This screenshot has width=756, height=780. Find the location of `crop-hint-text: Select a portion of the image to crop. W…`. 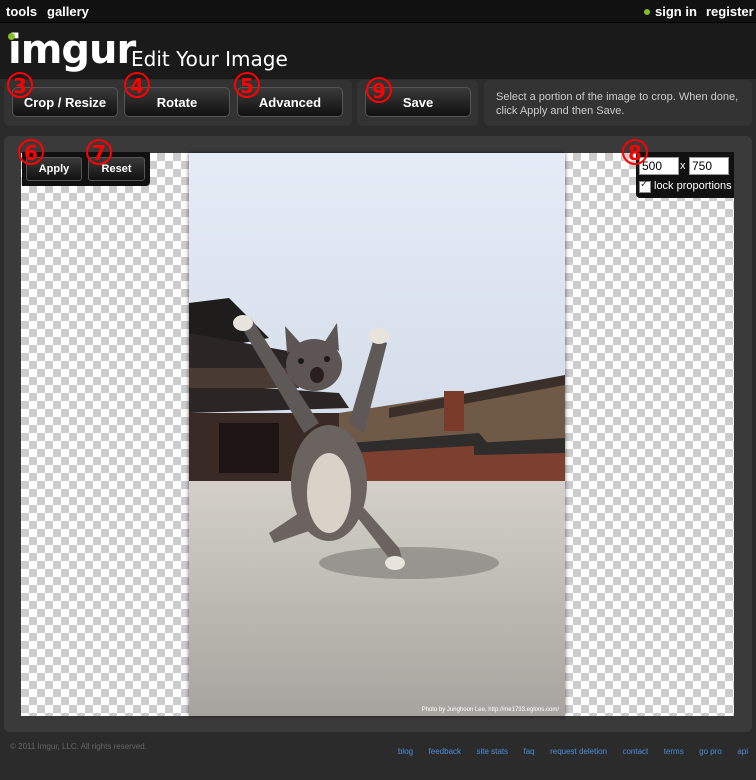

crop-hint-text: Select a portion of the image to crop. W… is located at coordinates (617, 104).